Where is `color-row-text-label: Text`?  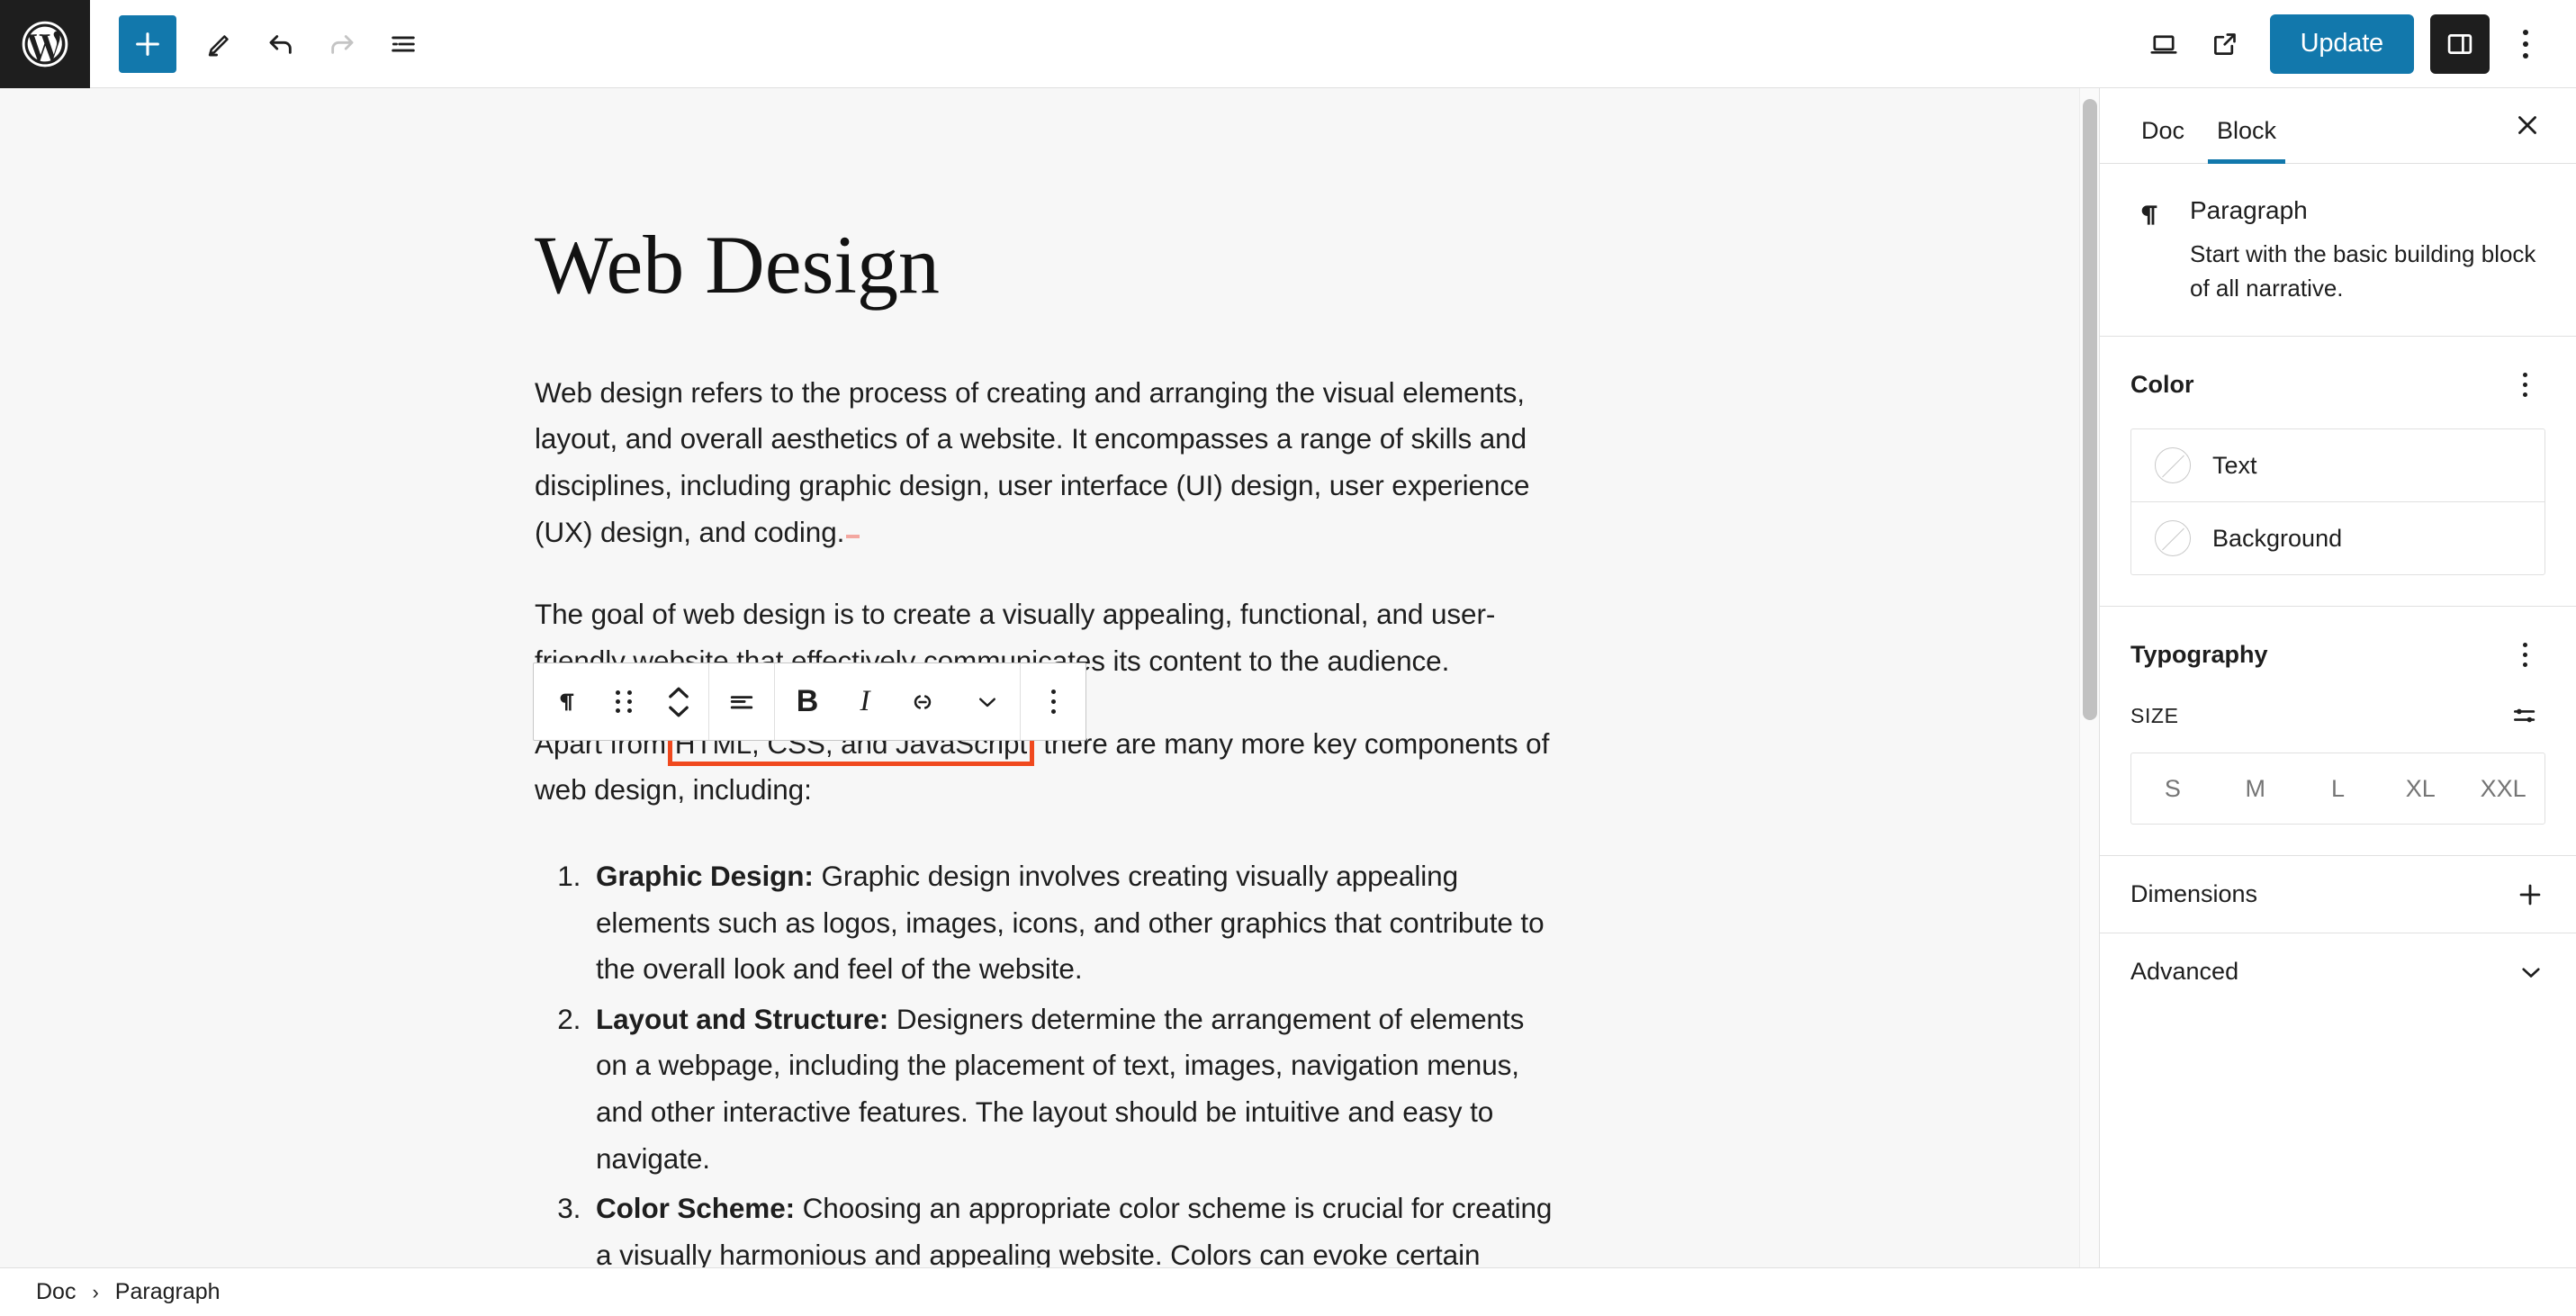
color-row-text-label: Text is located at coordinates (2234, 465).